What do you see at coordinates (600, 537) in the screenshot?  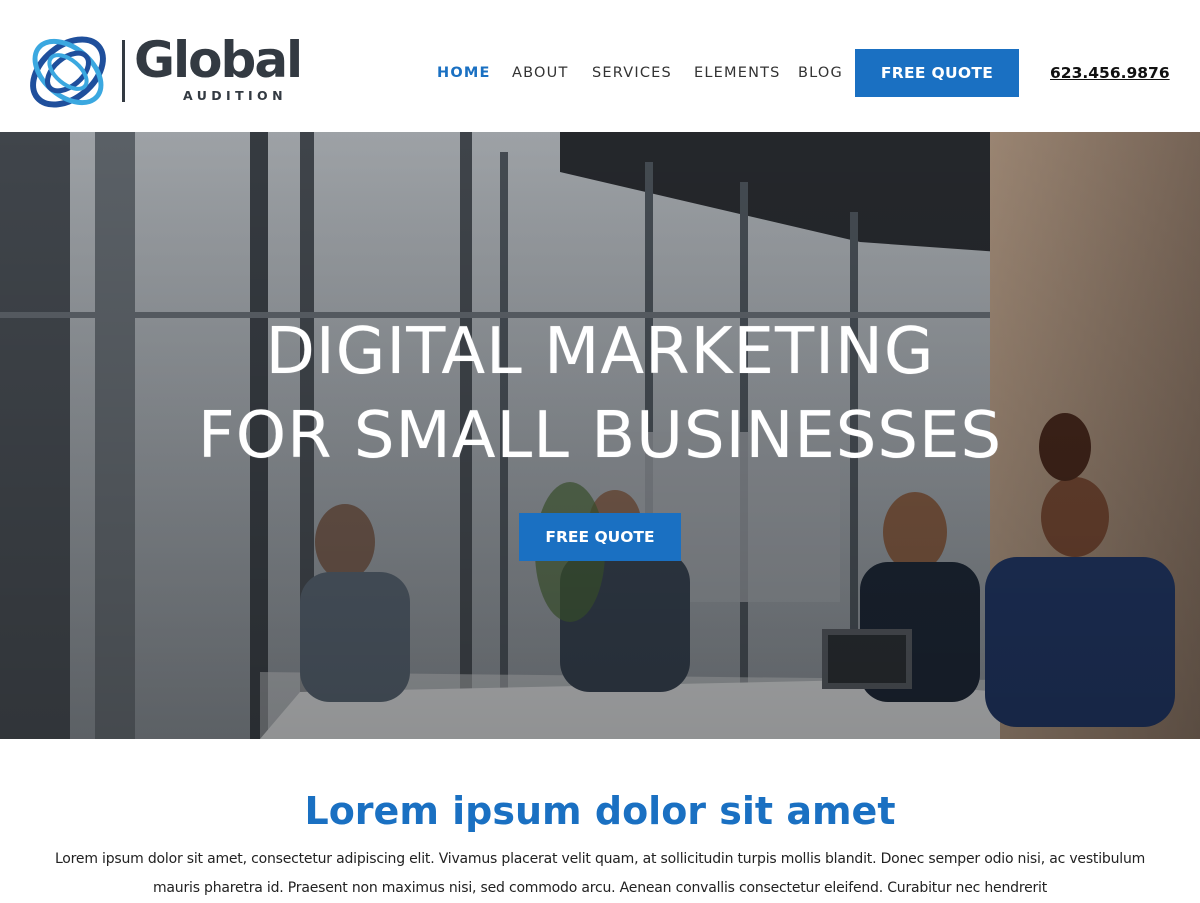 I see `hero-free-quote-button: FREE QUOTE` at bounding box center [600, 537].